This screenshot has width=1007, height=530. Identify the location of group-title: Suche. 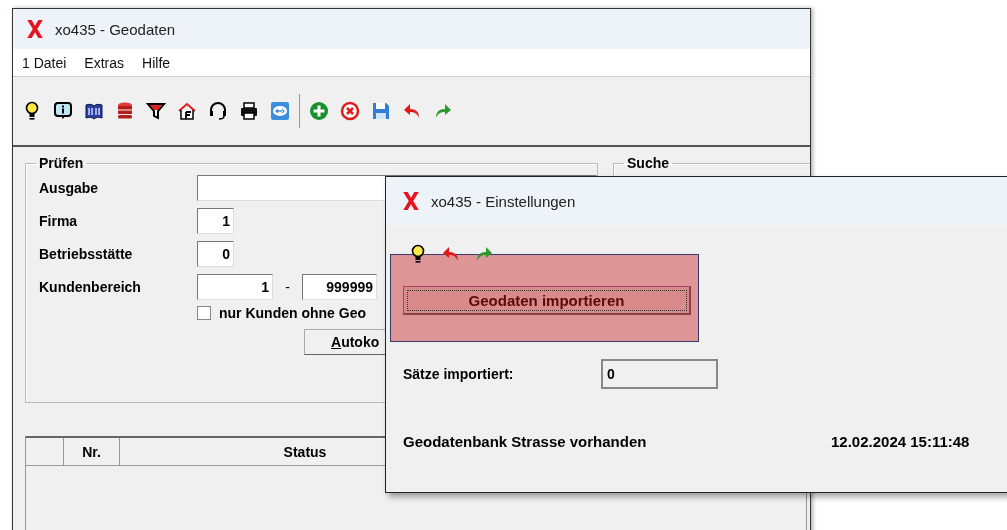
(648, 163).